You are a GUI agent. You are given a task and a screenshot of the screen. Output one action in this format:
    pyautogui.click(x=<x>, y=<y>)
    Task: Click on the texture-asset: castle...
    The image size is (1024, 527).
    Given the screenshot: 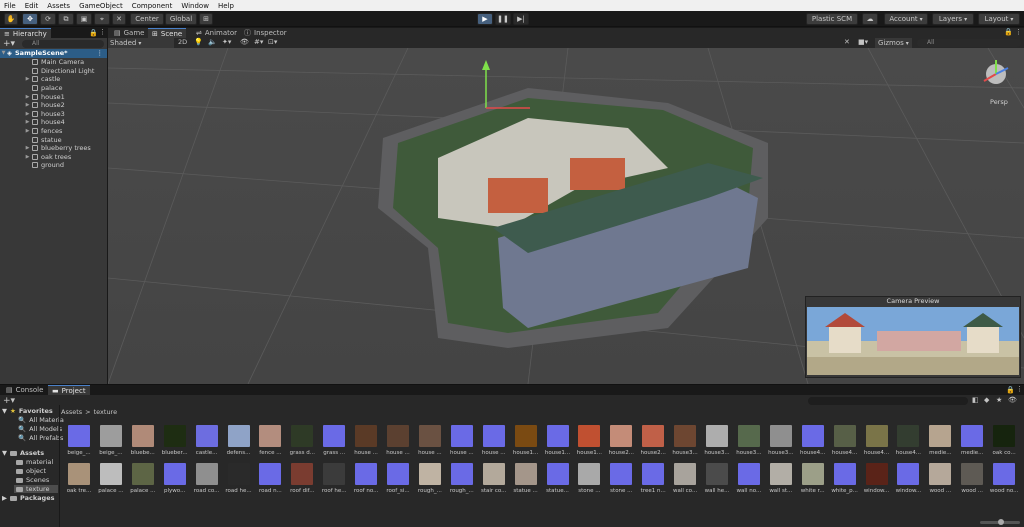 What is the action you would take?
    pyautogui.click(x=207, y=443)
    